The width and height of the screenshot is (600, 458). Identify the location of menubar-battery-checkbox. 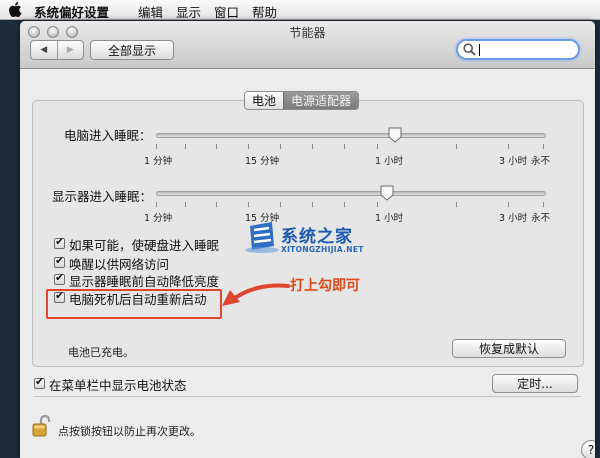
(39, 382).